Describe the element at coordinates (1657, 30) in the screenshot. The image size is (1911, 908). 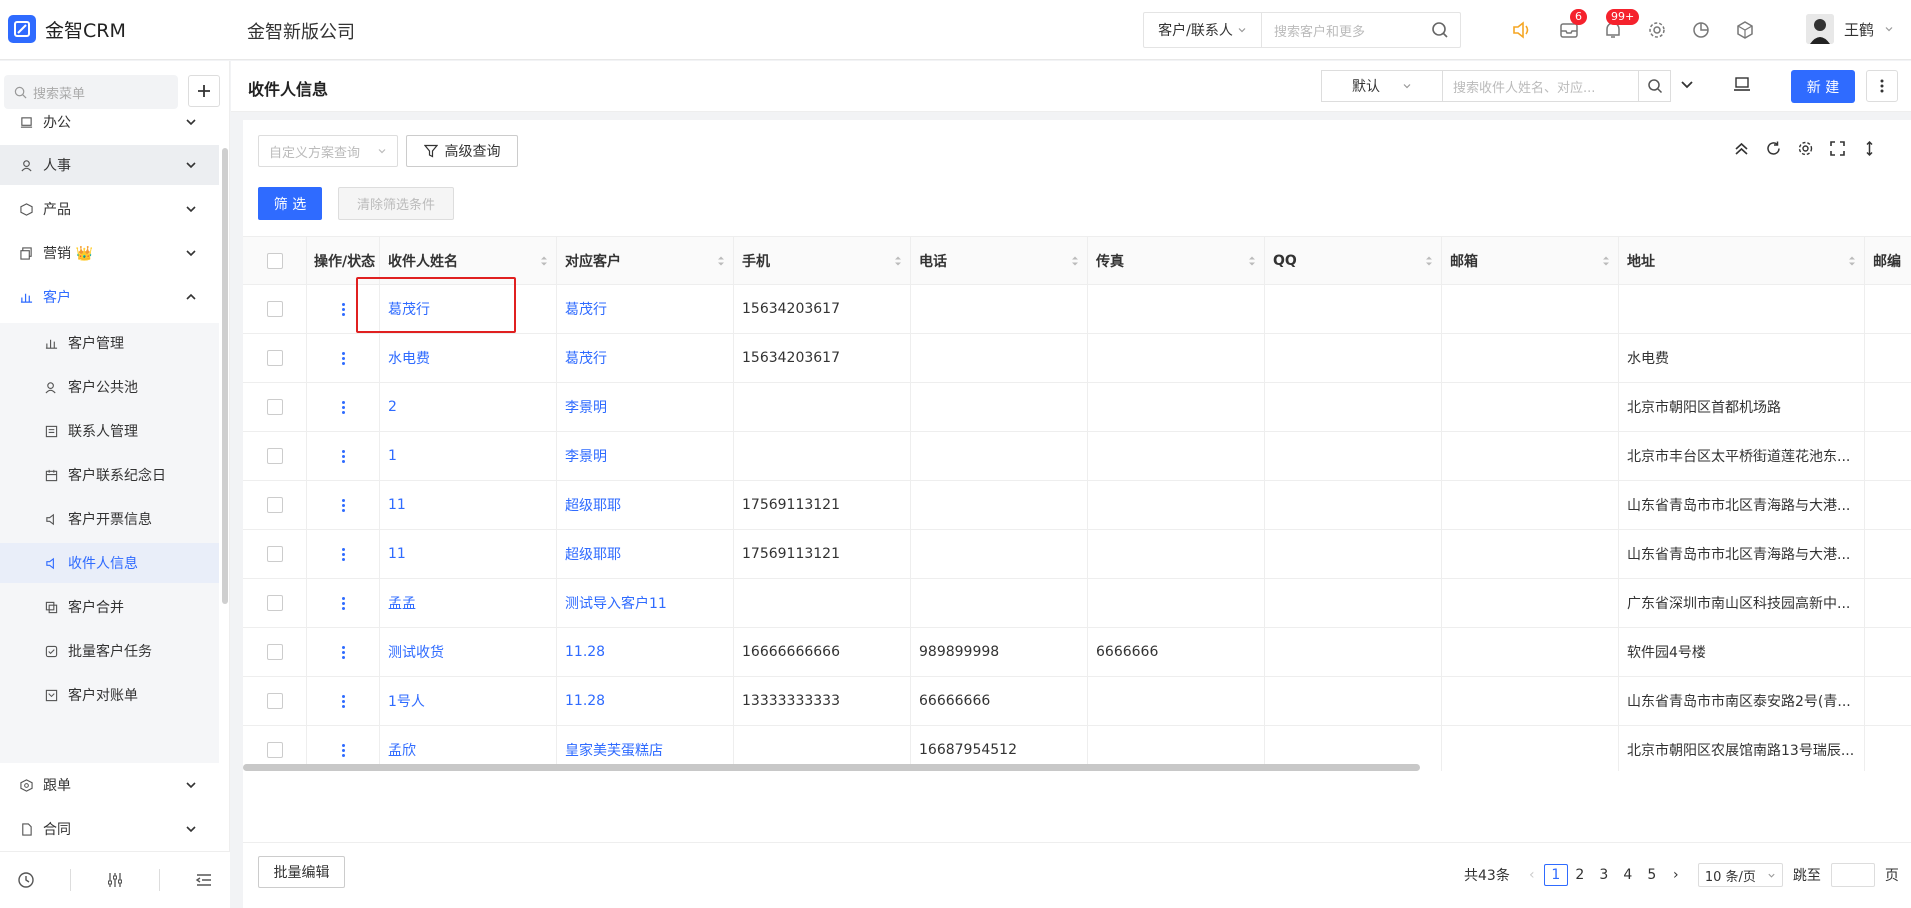
I see `gear-icon` at that location.